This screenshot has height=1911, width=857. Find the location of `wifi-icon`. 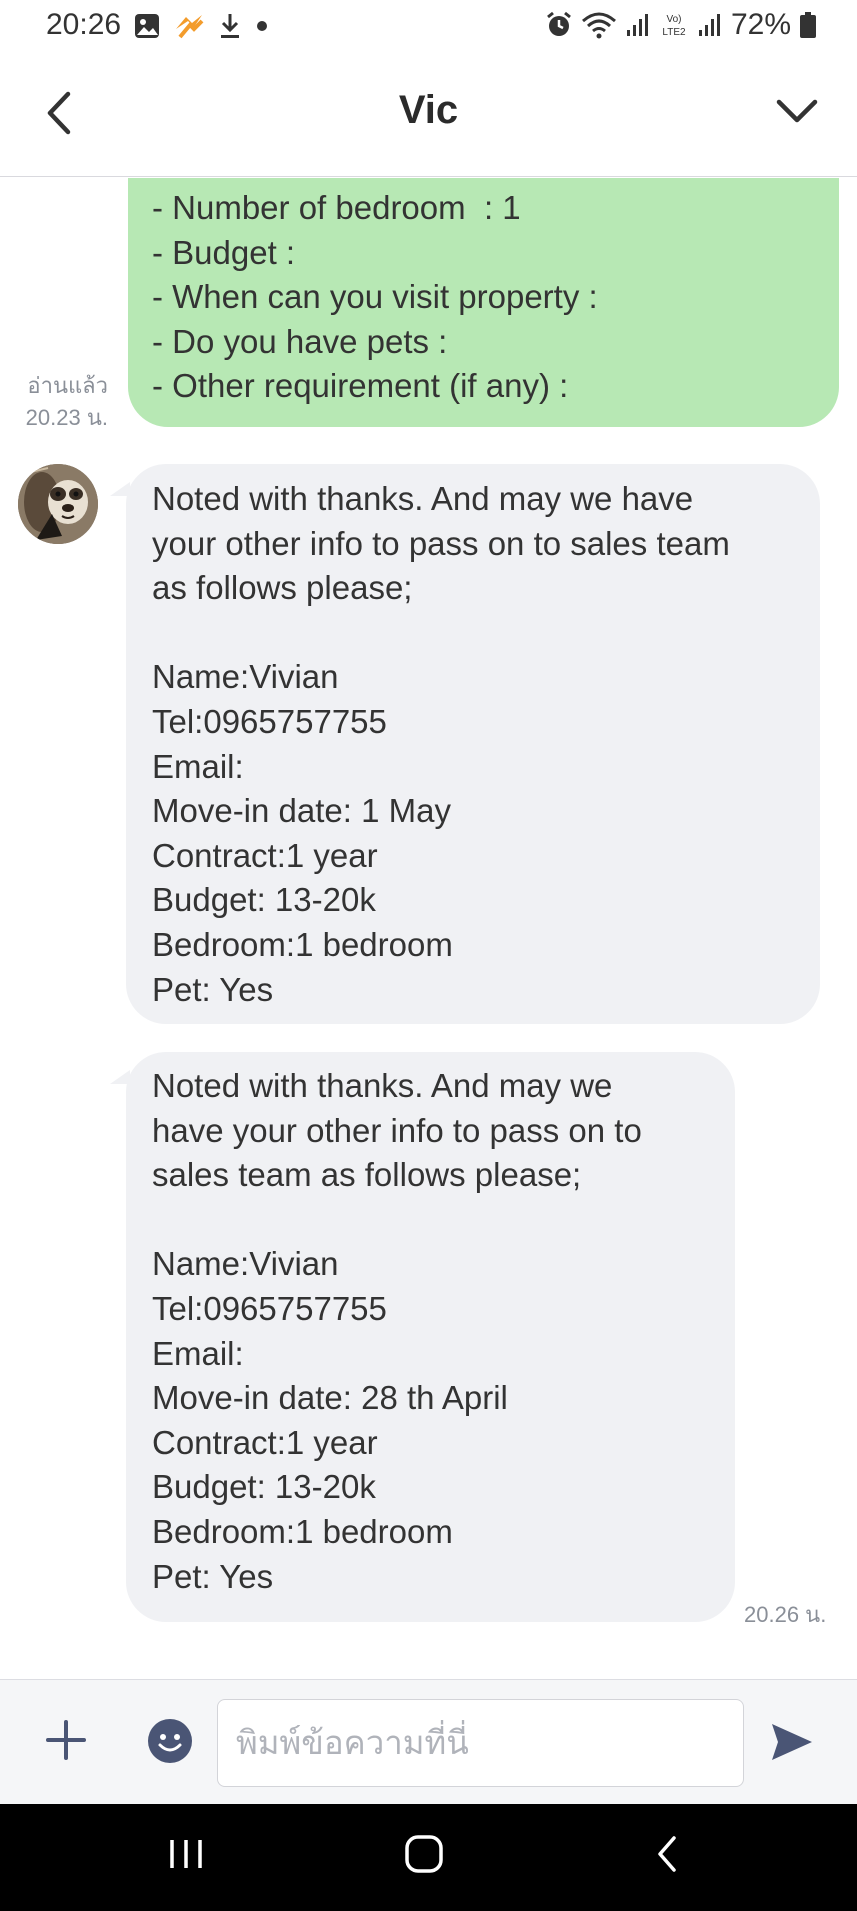

wifi-icon is located at coordinates (599, 25).